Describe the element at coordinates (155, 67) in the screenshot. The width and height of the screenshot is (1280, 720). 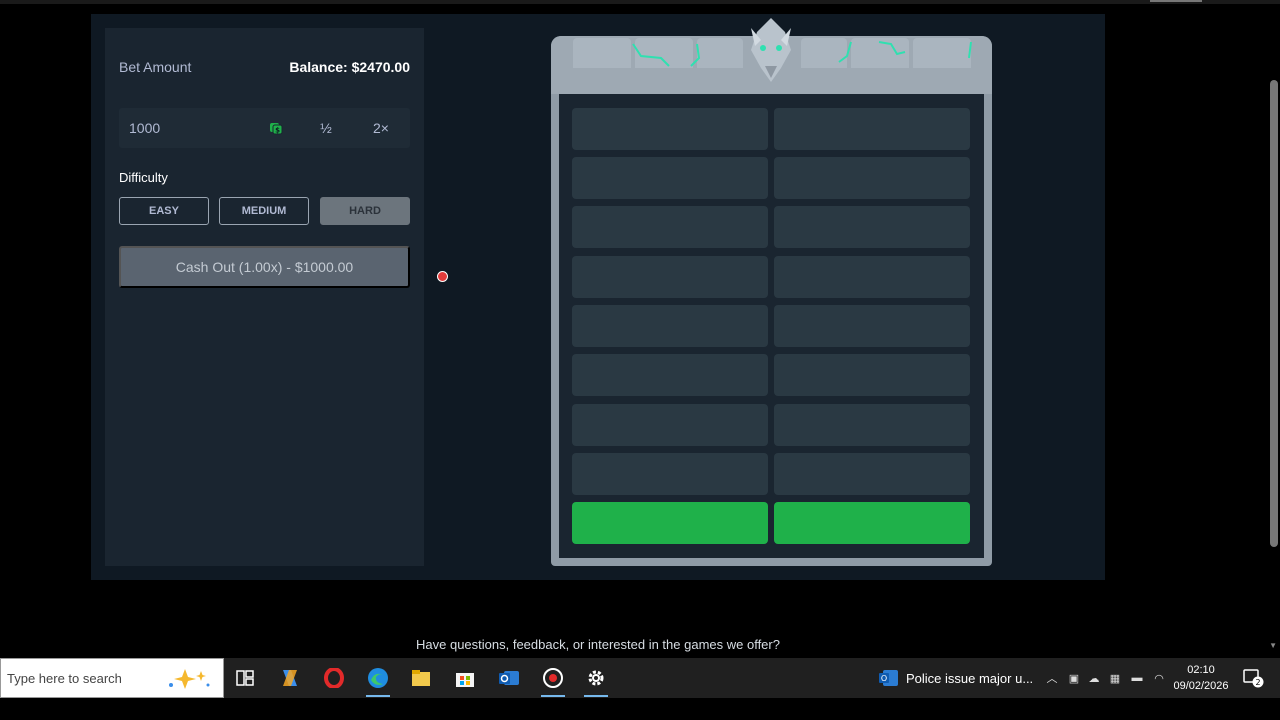
I see `bet-amount-label: Bet Amount` at that location.